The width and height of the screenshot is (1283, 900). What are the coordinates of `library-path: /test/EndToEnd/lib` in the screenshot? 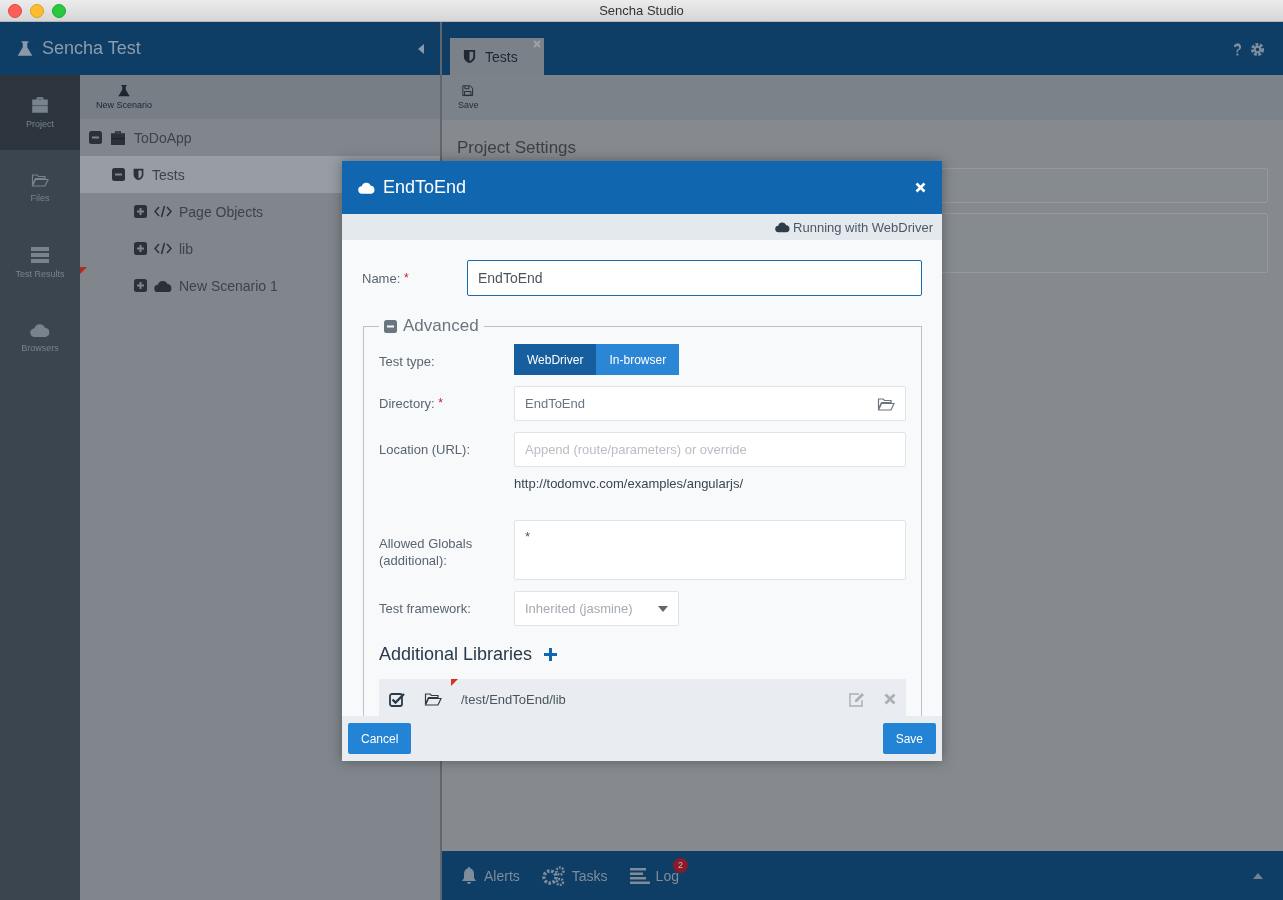 It's located at (514, 699).